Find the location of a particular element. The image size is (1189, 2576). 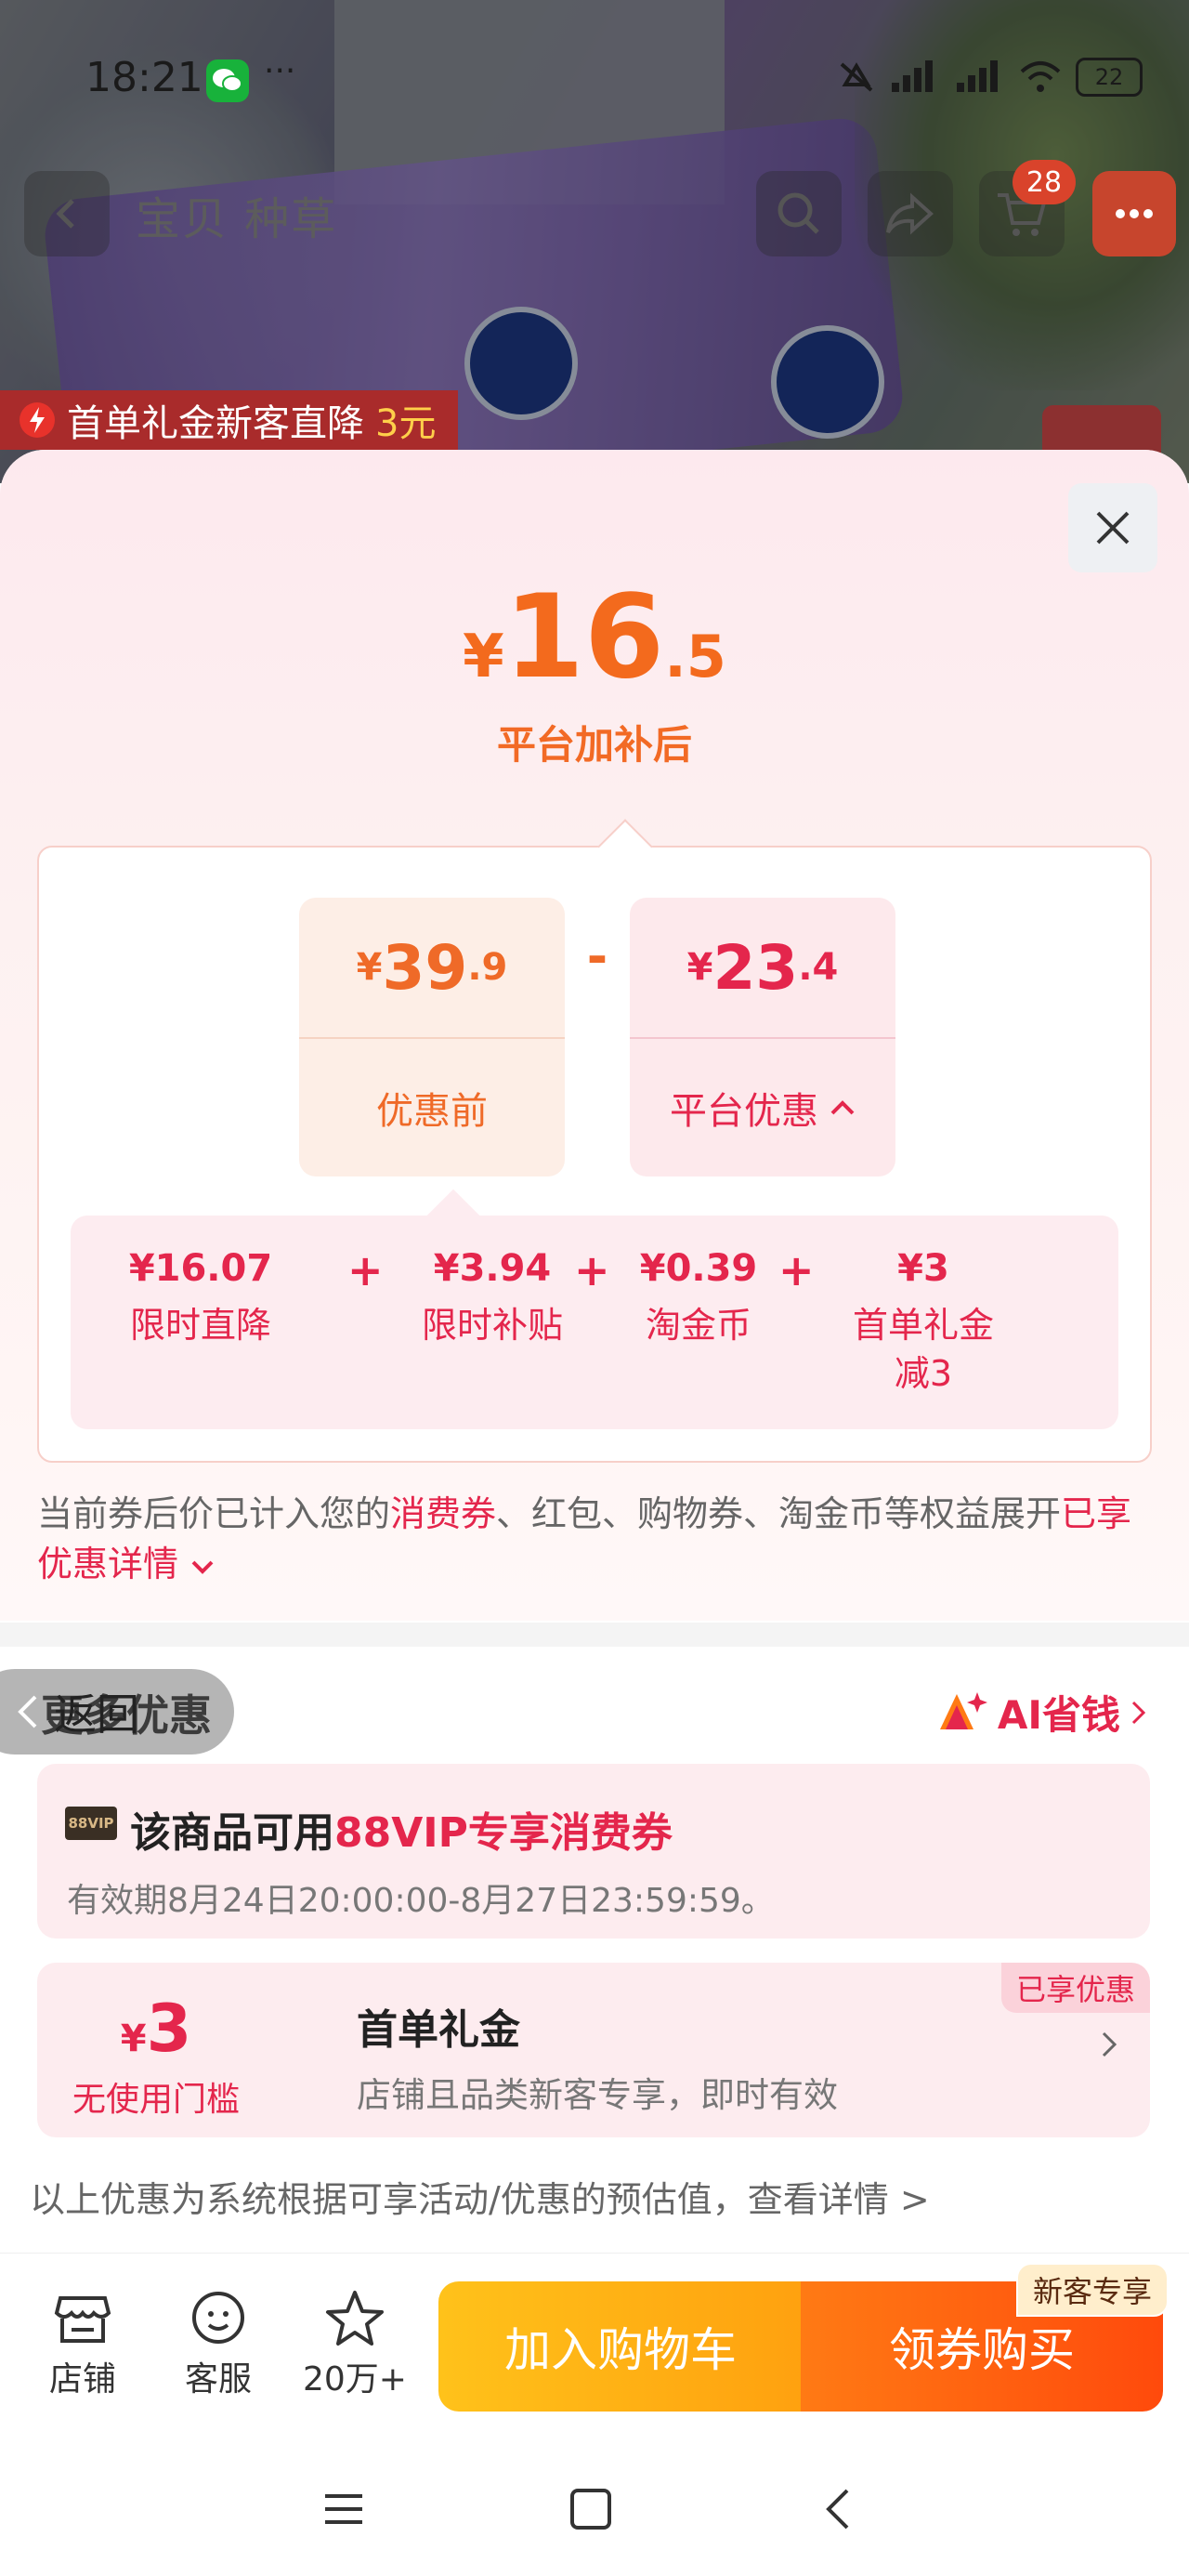

platform-discount-card: ¥23.4 平台优惠 is located at coordinates (763, 1037).